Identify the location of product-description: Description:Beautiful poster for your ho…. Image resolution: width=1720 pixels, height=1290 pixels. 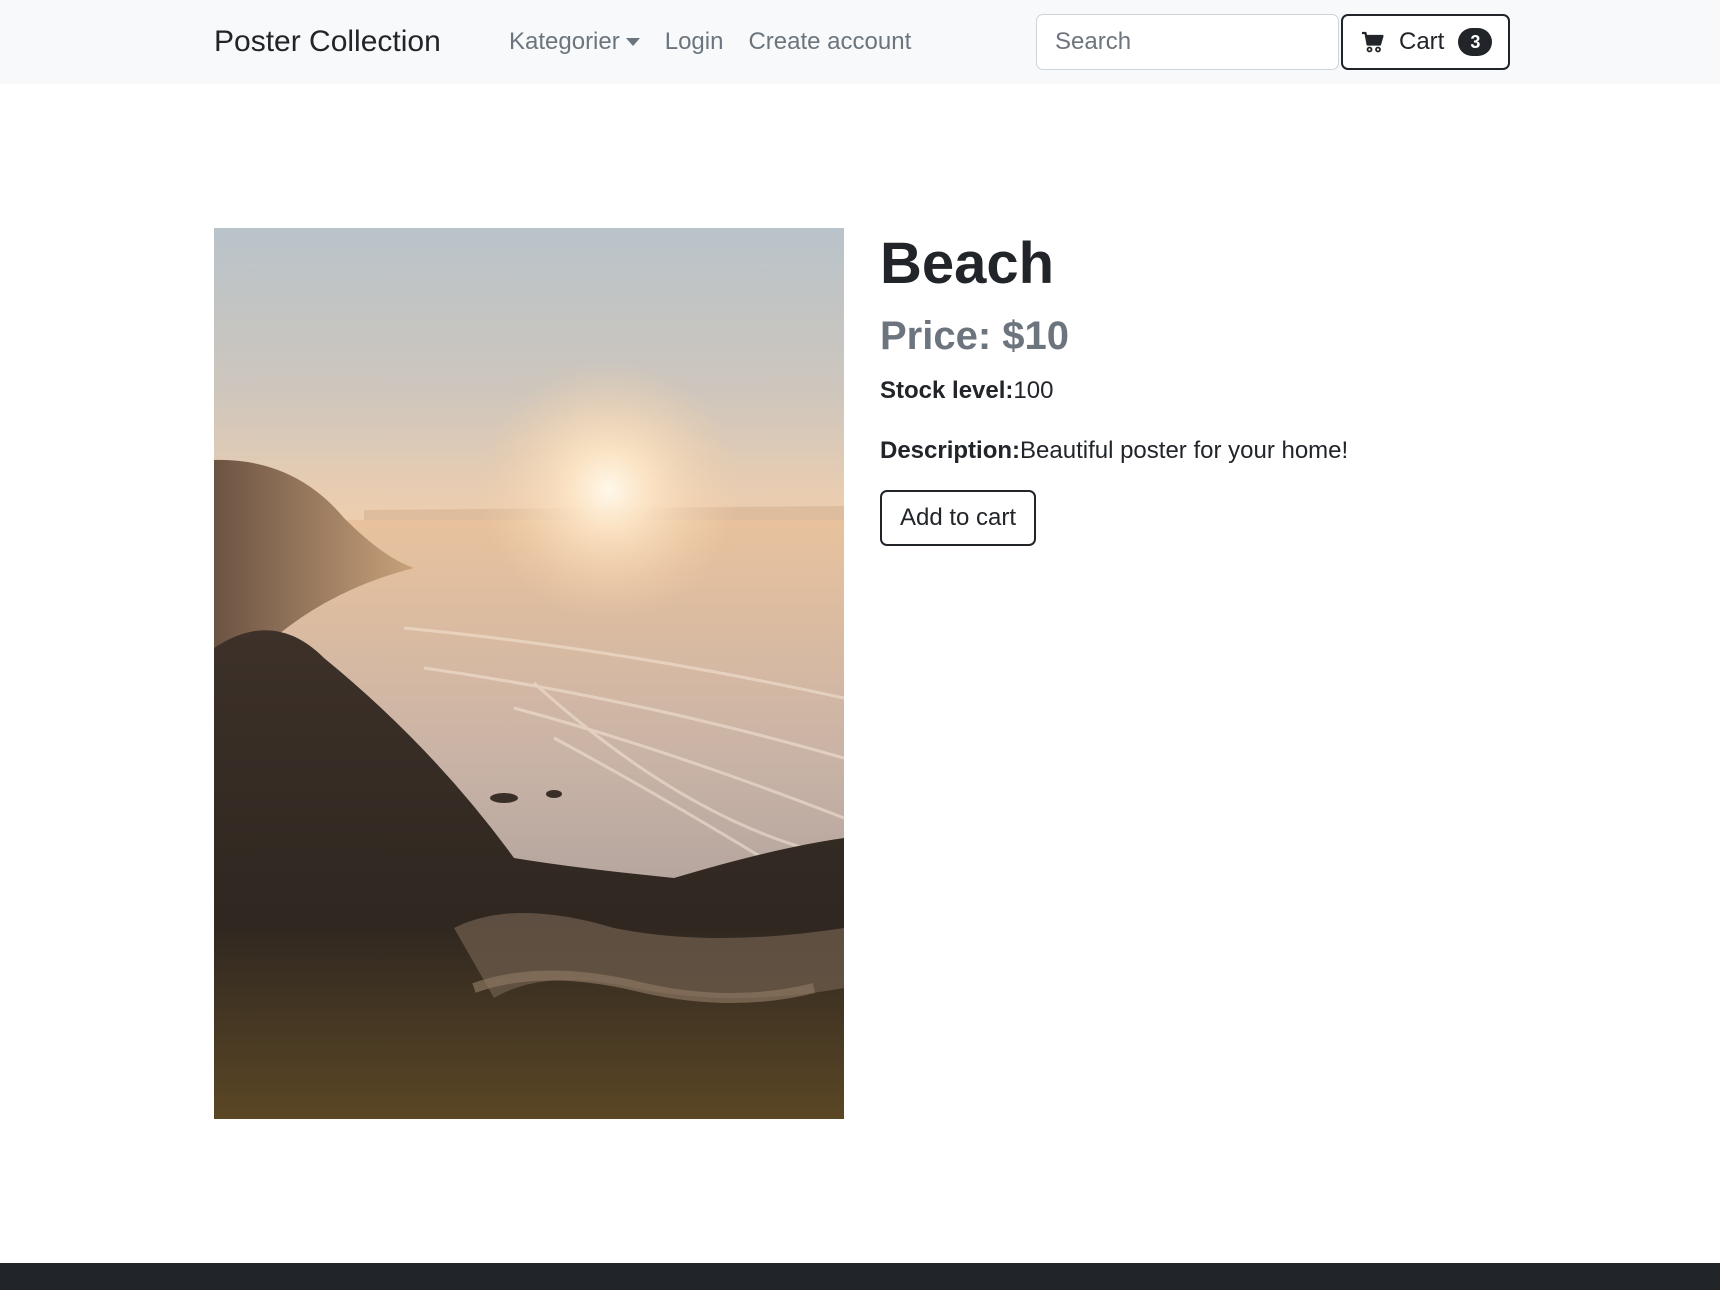
(1230, 451).